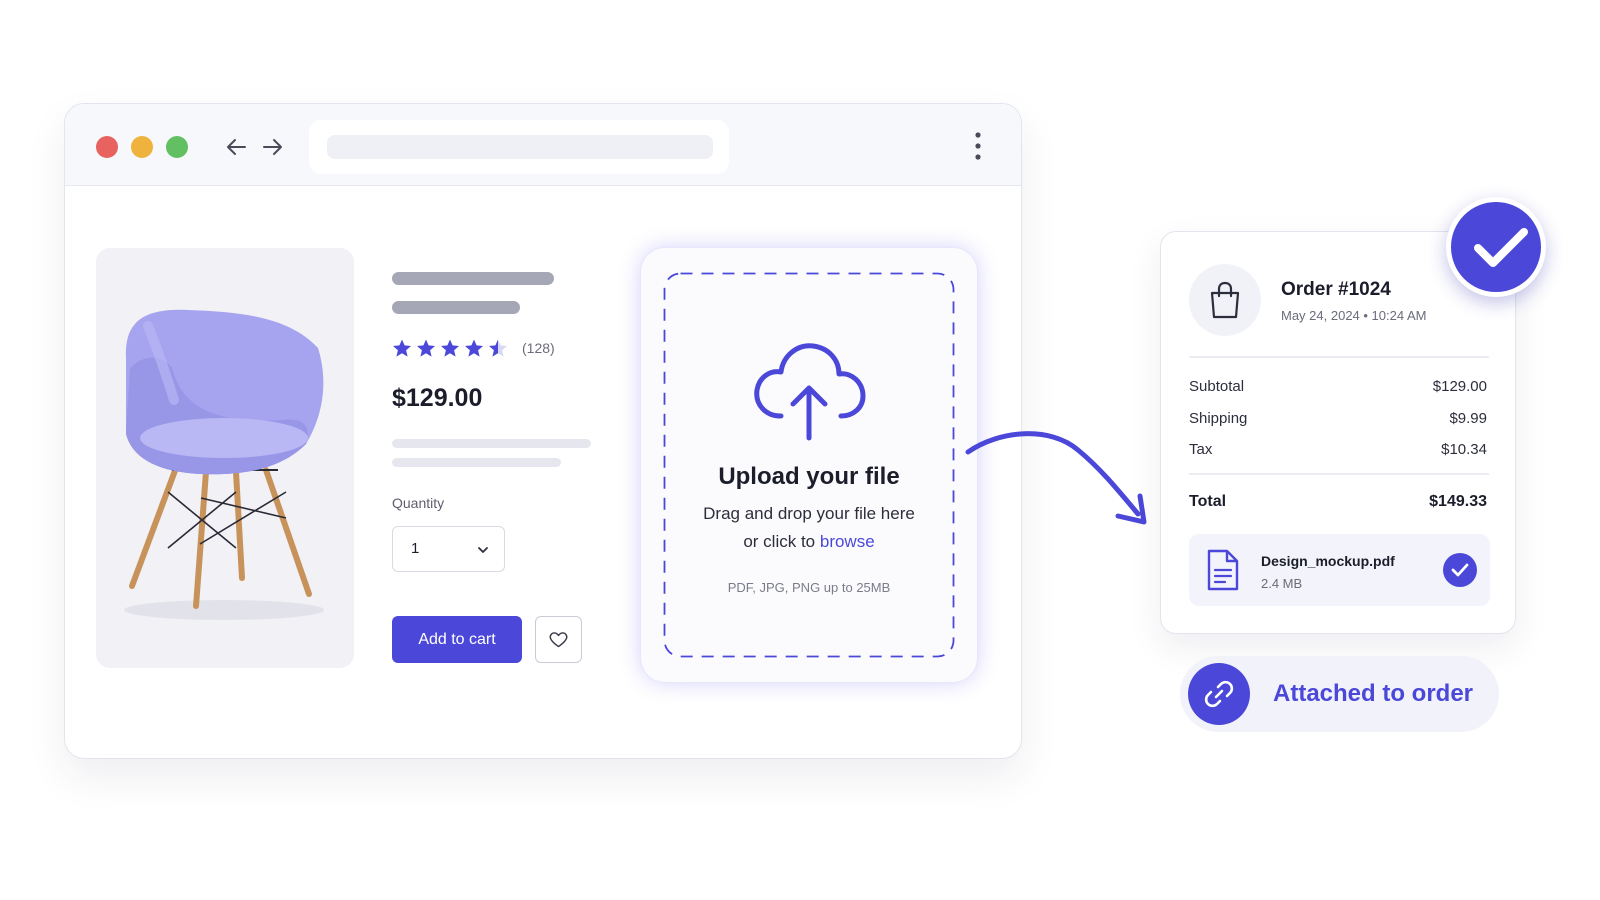  I want to click on file-name: Design_mockup.pdf, so click(1328, 561).